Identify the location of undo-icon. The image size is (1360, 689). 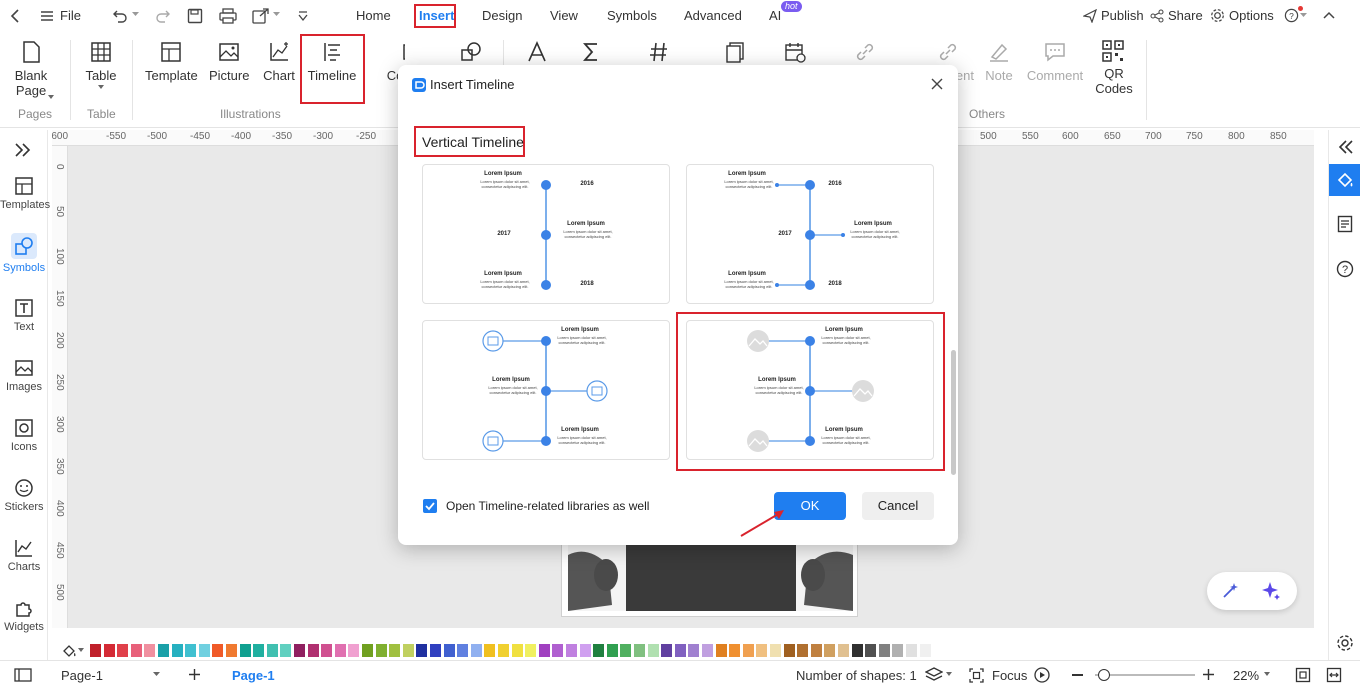
(120, 16).